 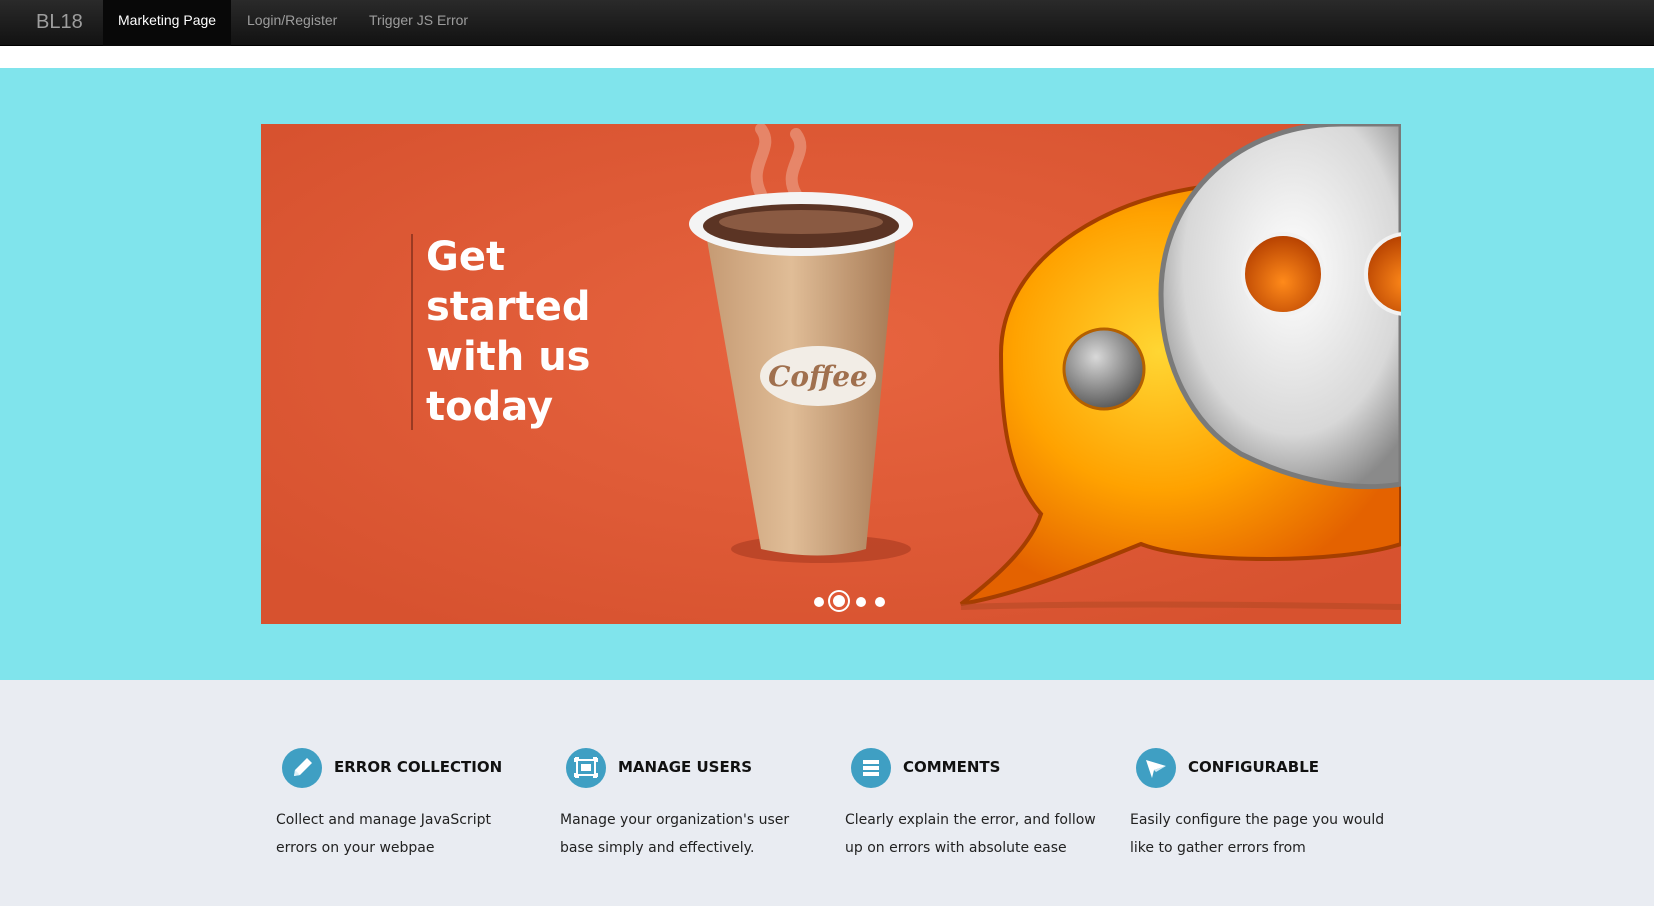 What do you see at coordinates (685, 767) in the screenshot?
I see `feature-title: MANAGE USERS` at bounding box center [685, 767].